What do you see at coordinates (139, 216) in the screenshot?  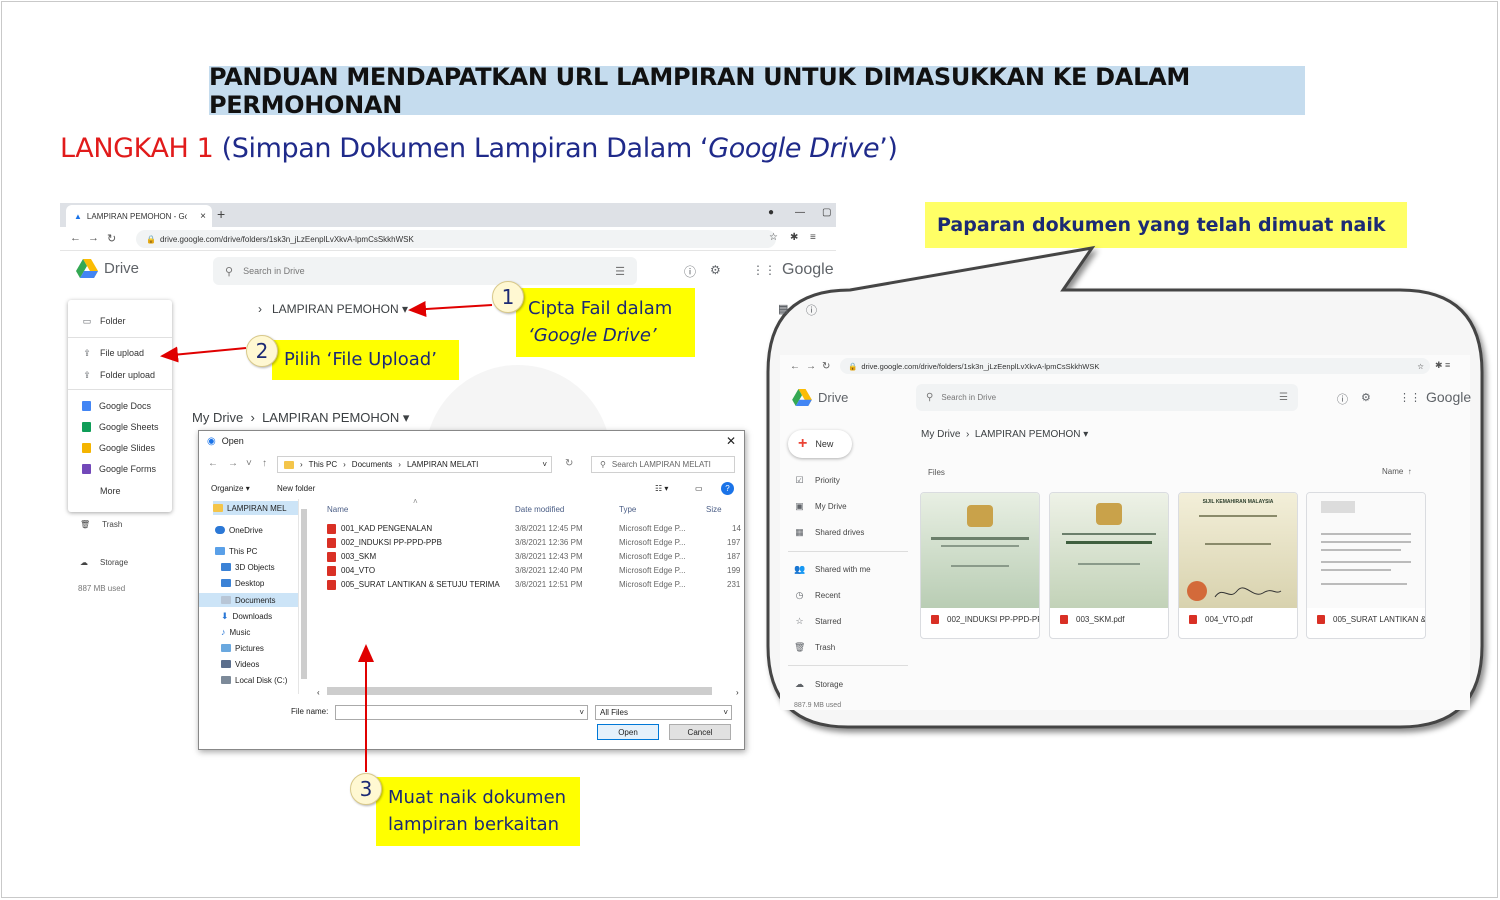 I see `browser-tab: ▲ LAMPIRAN PEMOHON - Google ×` at bounding box center [139, 216].